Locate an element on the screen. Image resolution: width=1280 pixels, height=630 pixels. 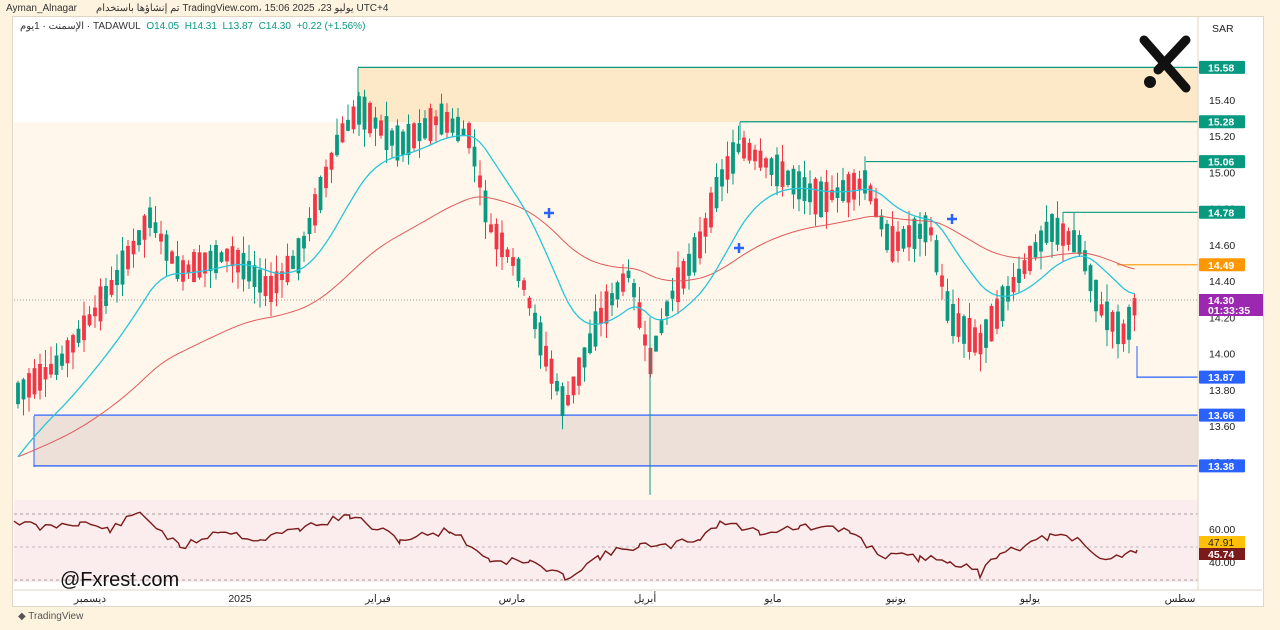
price-tick-label: 15.40 is located at coordinates (1222, 101).